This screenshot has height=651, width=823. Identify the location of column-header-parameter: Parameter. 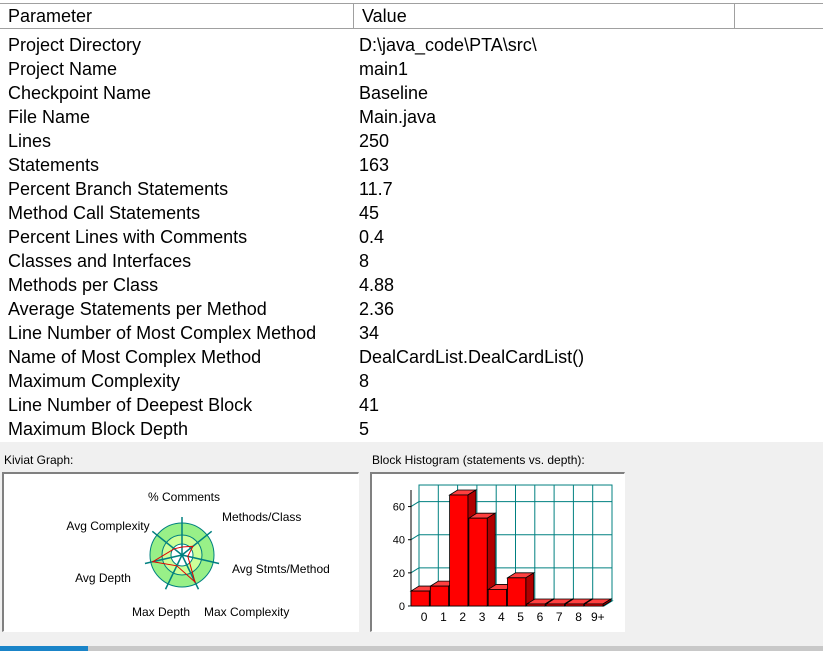
(177, 16).